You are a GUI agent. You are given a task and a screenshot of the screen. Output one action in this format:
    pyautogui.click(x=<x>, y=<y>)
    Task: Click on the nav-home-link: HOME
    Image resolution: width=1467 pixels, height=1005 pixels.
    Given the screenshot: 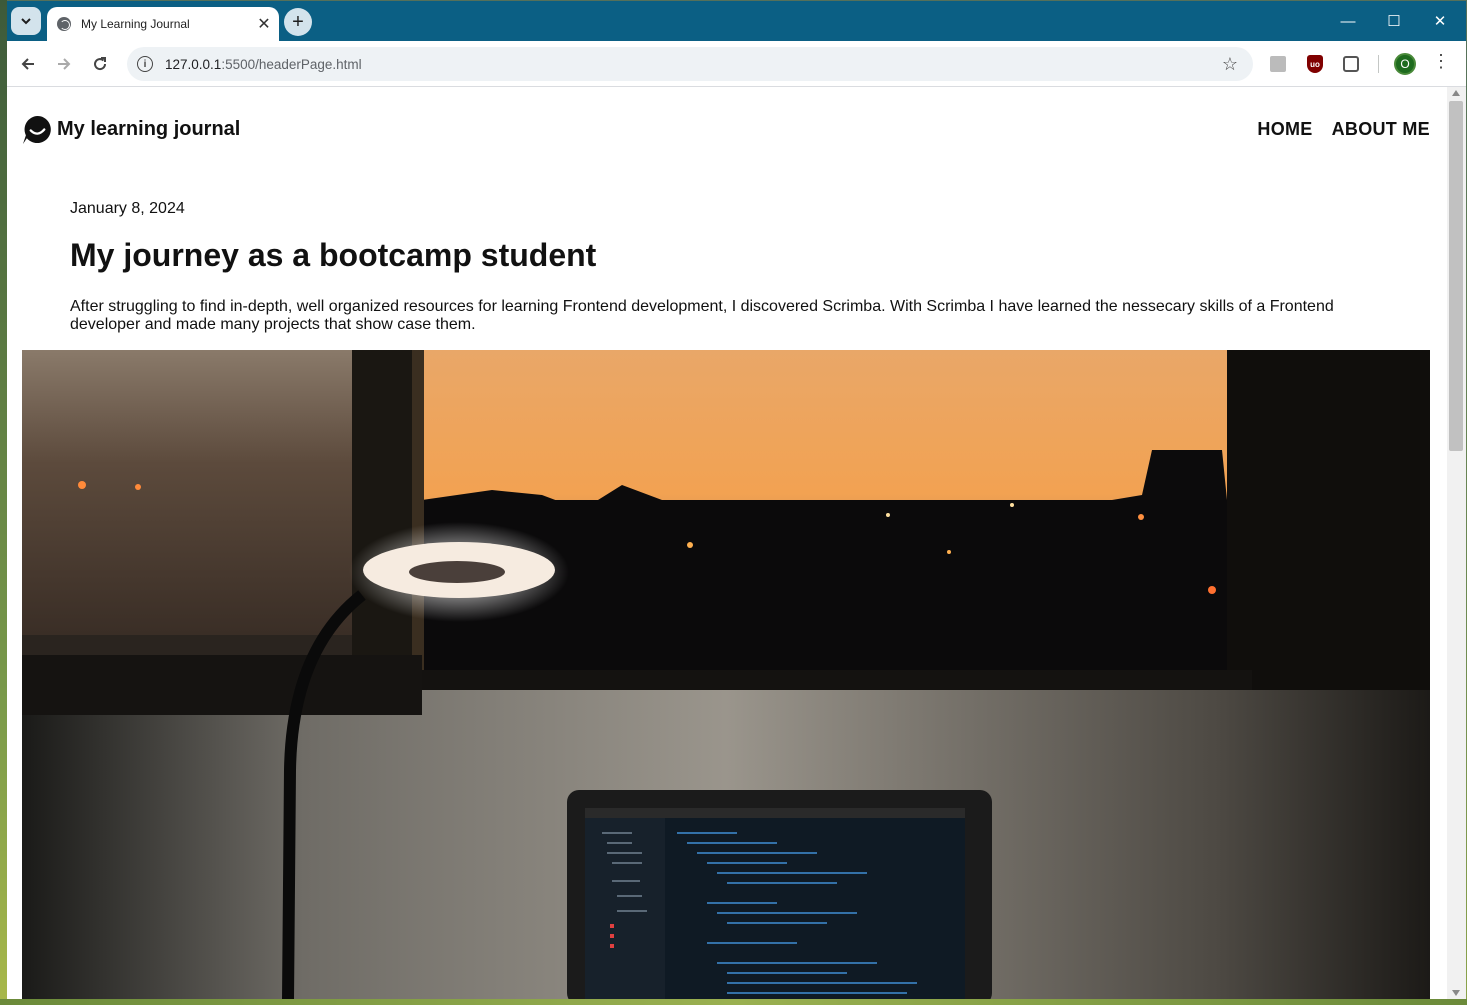 What is the action you would take?
    pyautogui.click(x=1284, y=129)
    